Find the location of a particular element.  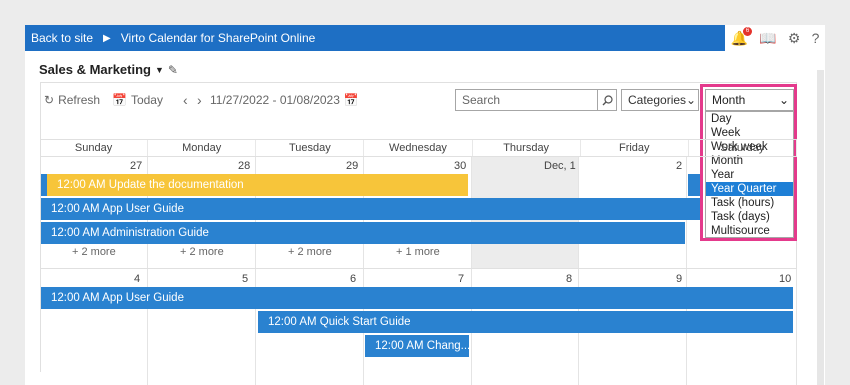

notification-badge: 6 is located at coordinates (748, 31).